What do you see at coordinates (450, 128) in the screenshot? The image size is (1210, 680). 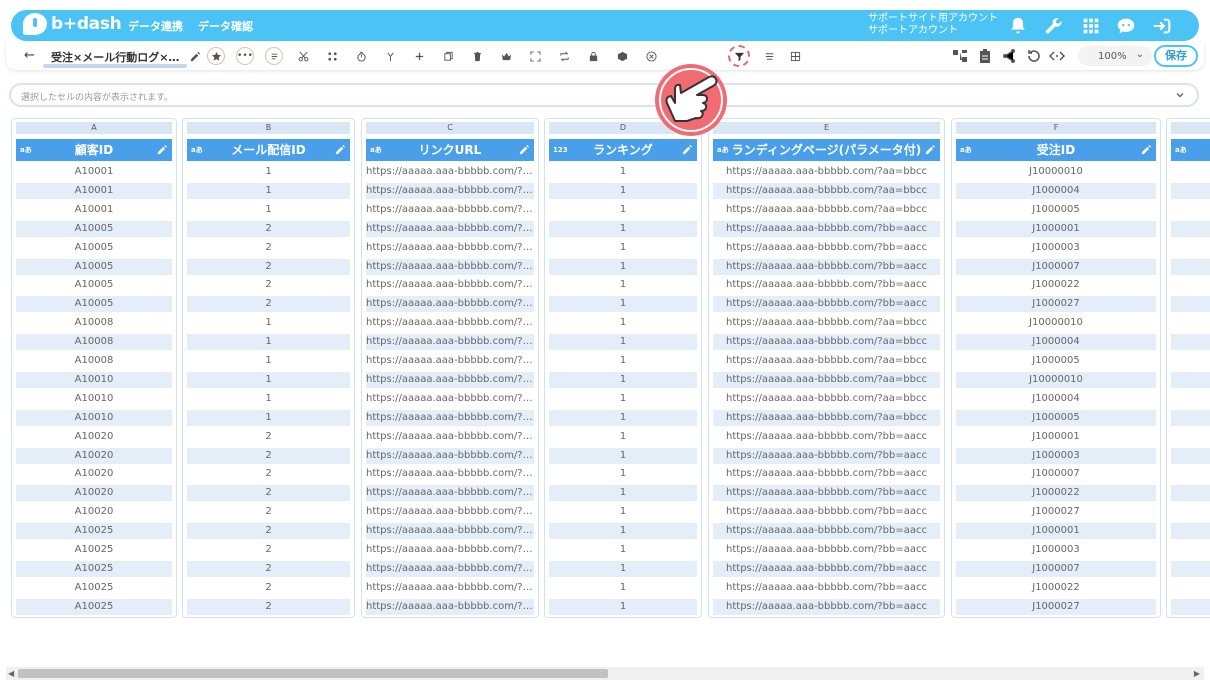 I see `column-letter: C` at bounding box center [450, 128].